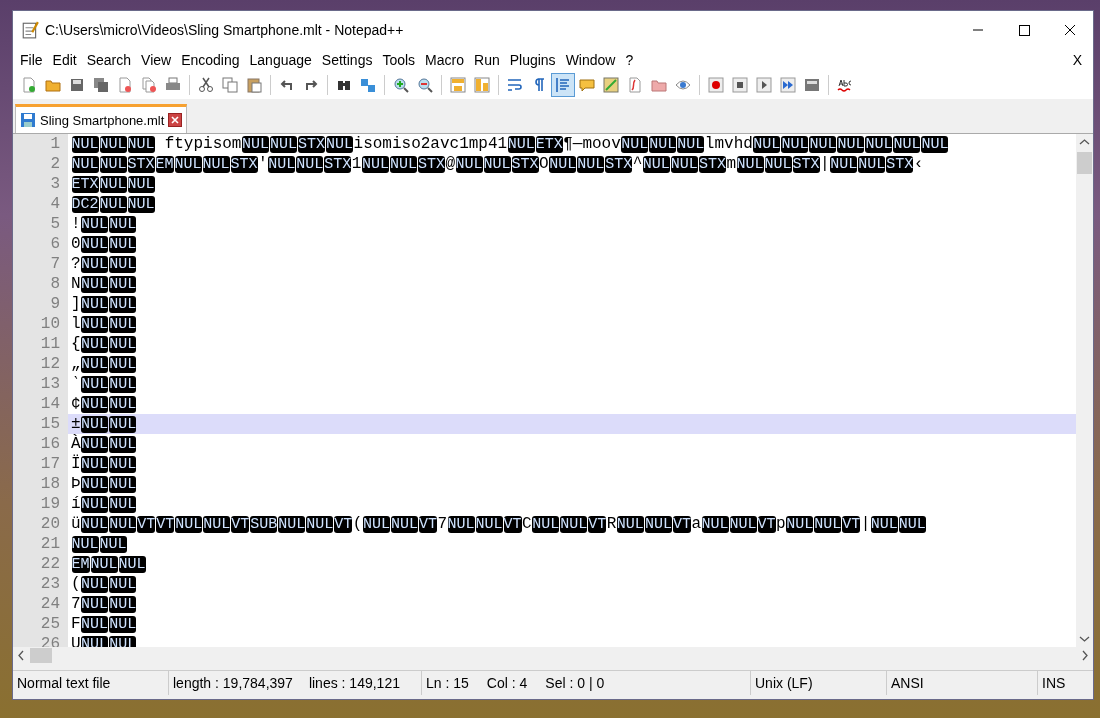  I want to click on line-number: 6, so click(40, 244).